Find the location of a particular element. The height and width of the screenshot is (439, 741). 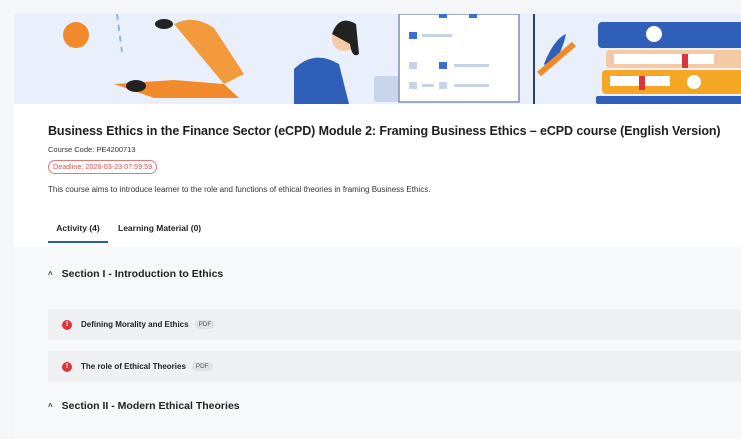

course-code: Course Code: PE4200713 is located at coordinates (92, 149).